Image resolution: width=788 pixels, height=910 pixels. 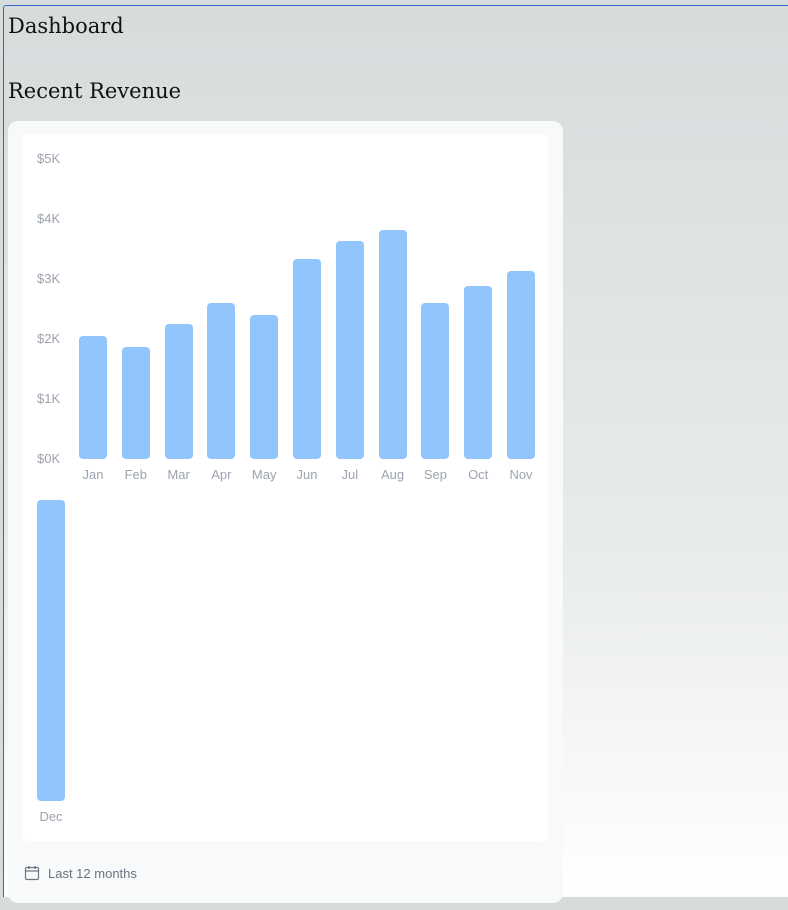 What do you see at coordinates (521, 474) in the screenshot?
I see `x-tick-label: Nov` at bounding box center [521, 474].